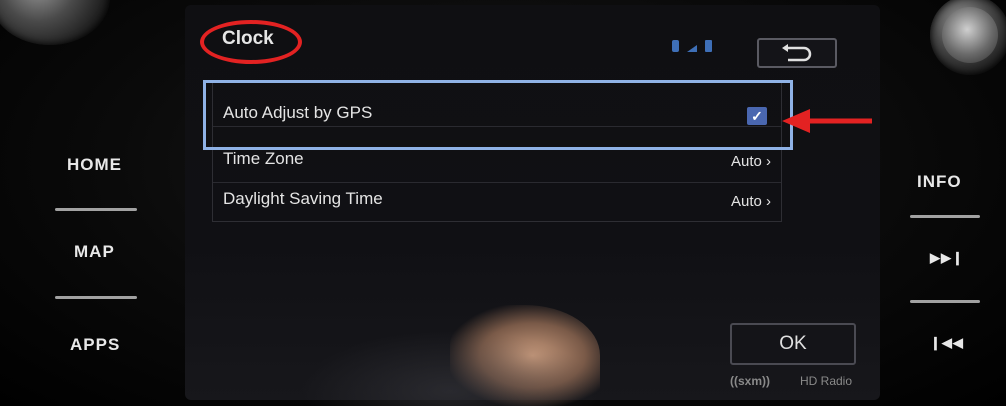  I want to click on ok-button: OK, so click(793, 344).